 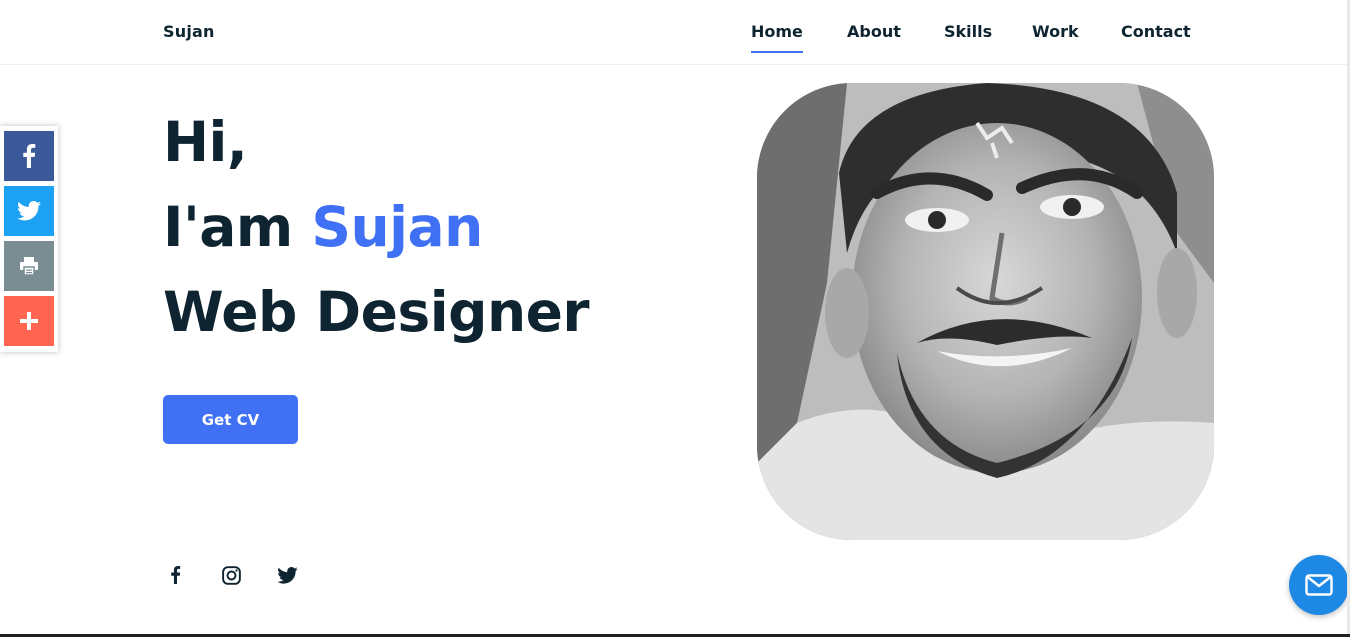 What do you see at coordinates (777, 37) in the screenshot?
I see `nav-home-link: Home` at bounding box center [777, 37].